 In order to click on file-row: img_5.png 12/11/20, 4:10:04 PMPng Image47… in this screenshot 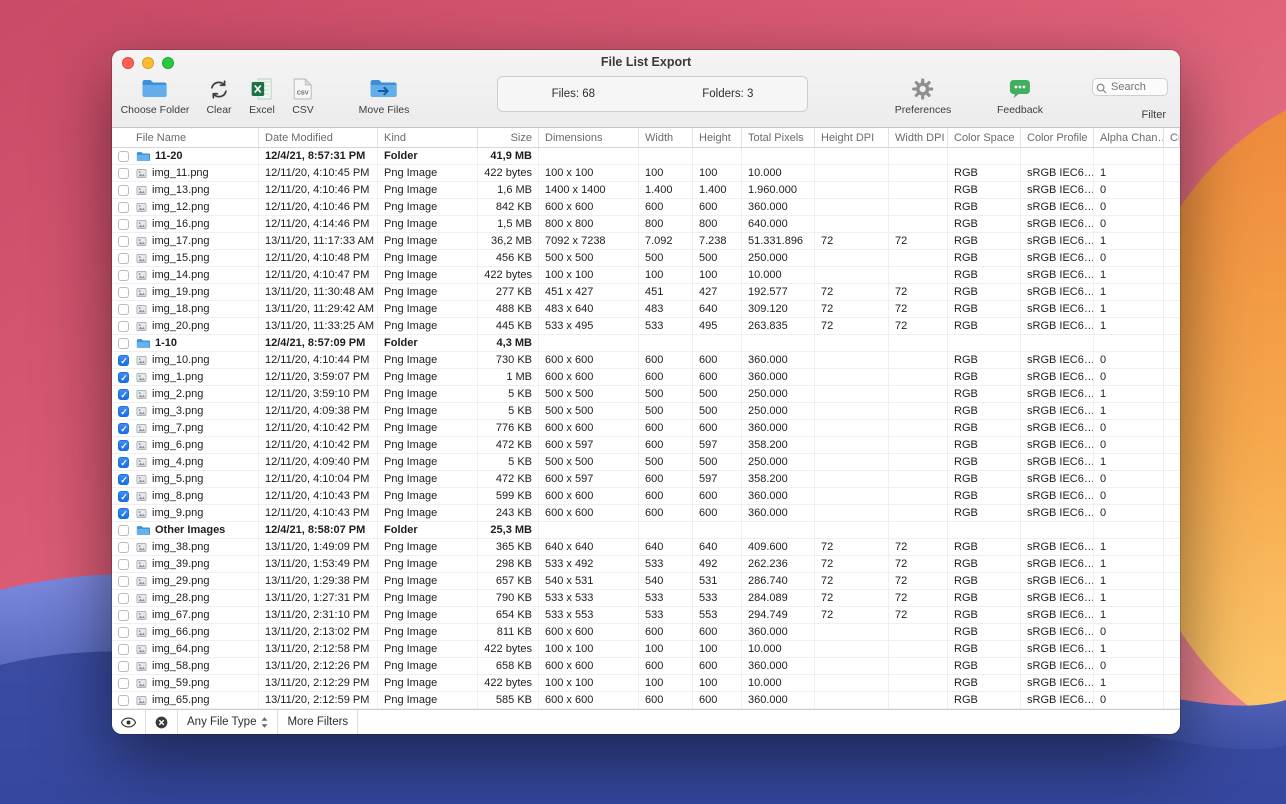, I will do `click(646, 479)`.